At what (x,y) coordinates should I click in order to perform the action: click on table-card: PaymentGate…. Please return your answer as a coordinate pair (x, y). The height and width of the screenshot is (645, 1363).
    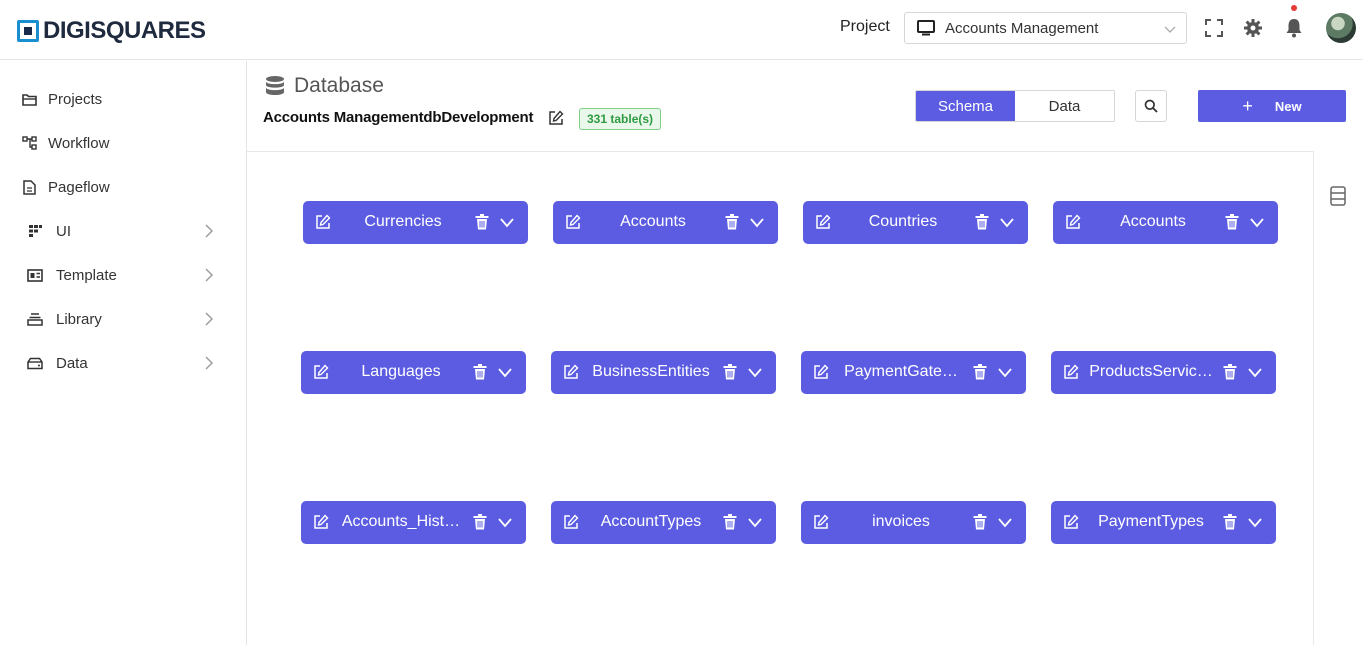
    Looking at the image, I should click on (913, 372).